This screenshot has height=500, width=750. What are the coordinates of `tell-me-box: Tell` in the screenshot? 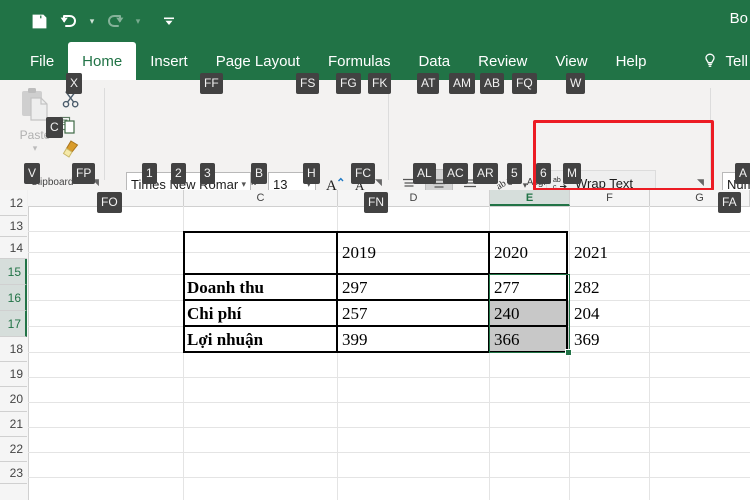 It's located at (725, 61).